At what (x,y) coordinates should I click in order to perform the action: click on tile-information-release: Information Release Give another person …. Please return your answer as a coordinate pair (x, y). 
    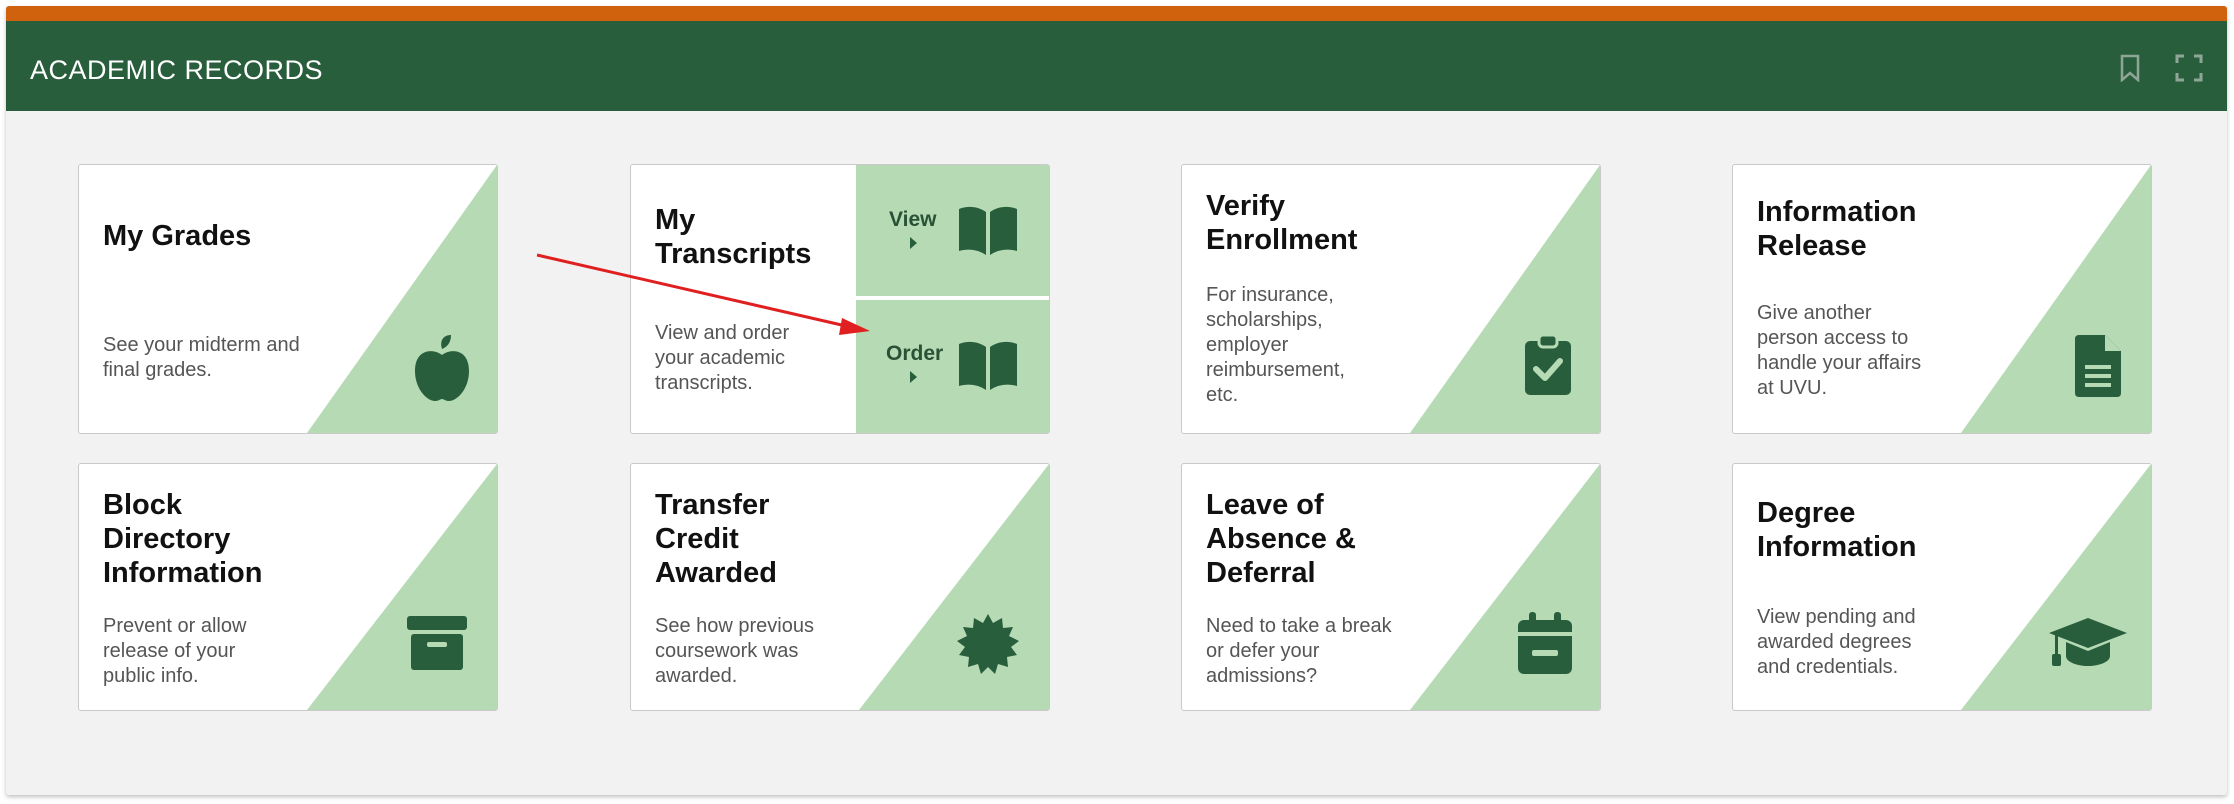
    Looking at the image, I should click on (1942, 299).